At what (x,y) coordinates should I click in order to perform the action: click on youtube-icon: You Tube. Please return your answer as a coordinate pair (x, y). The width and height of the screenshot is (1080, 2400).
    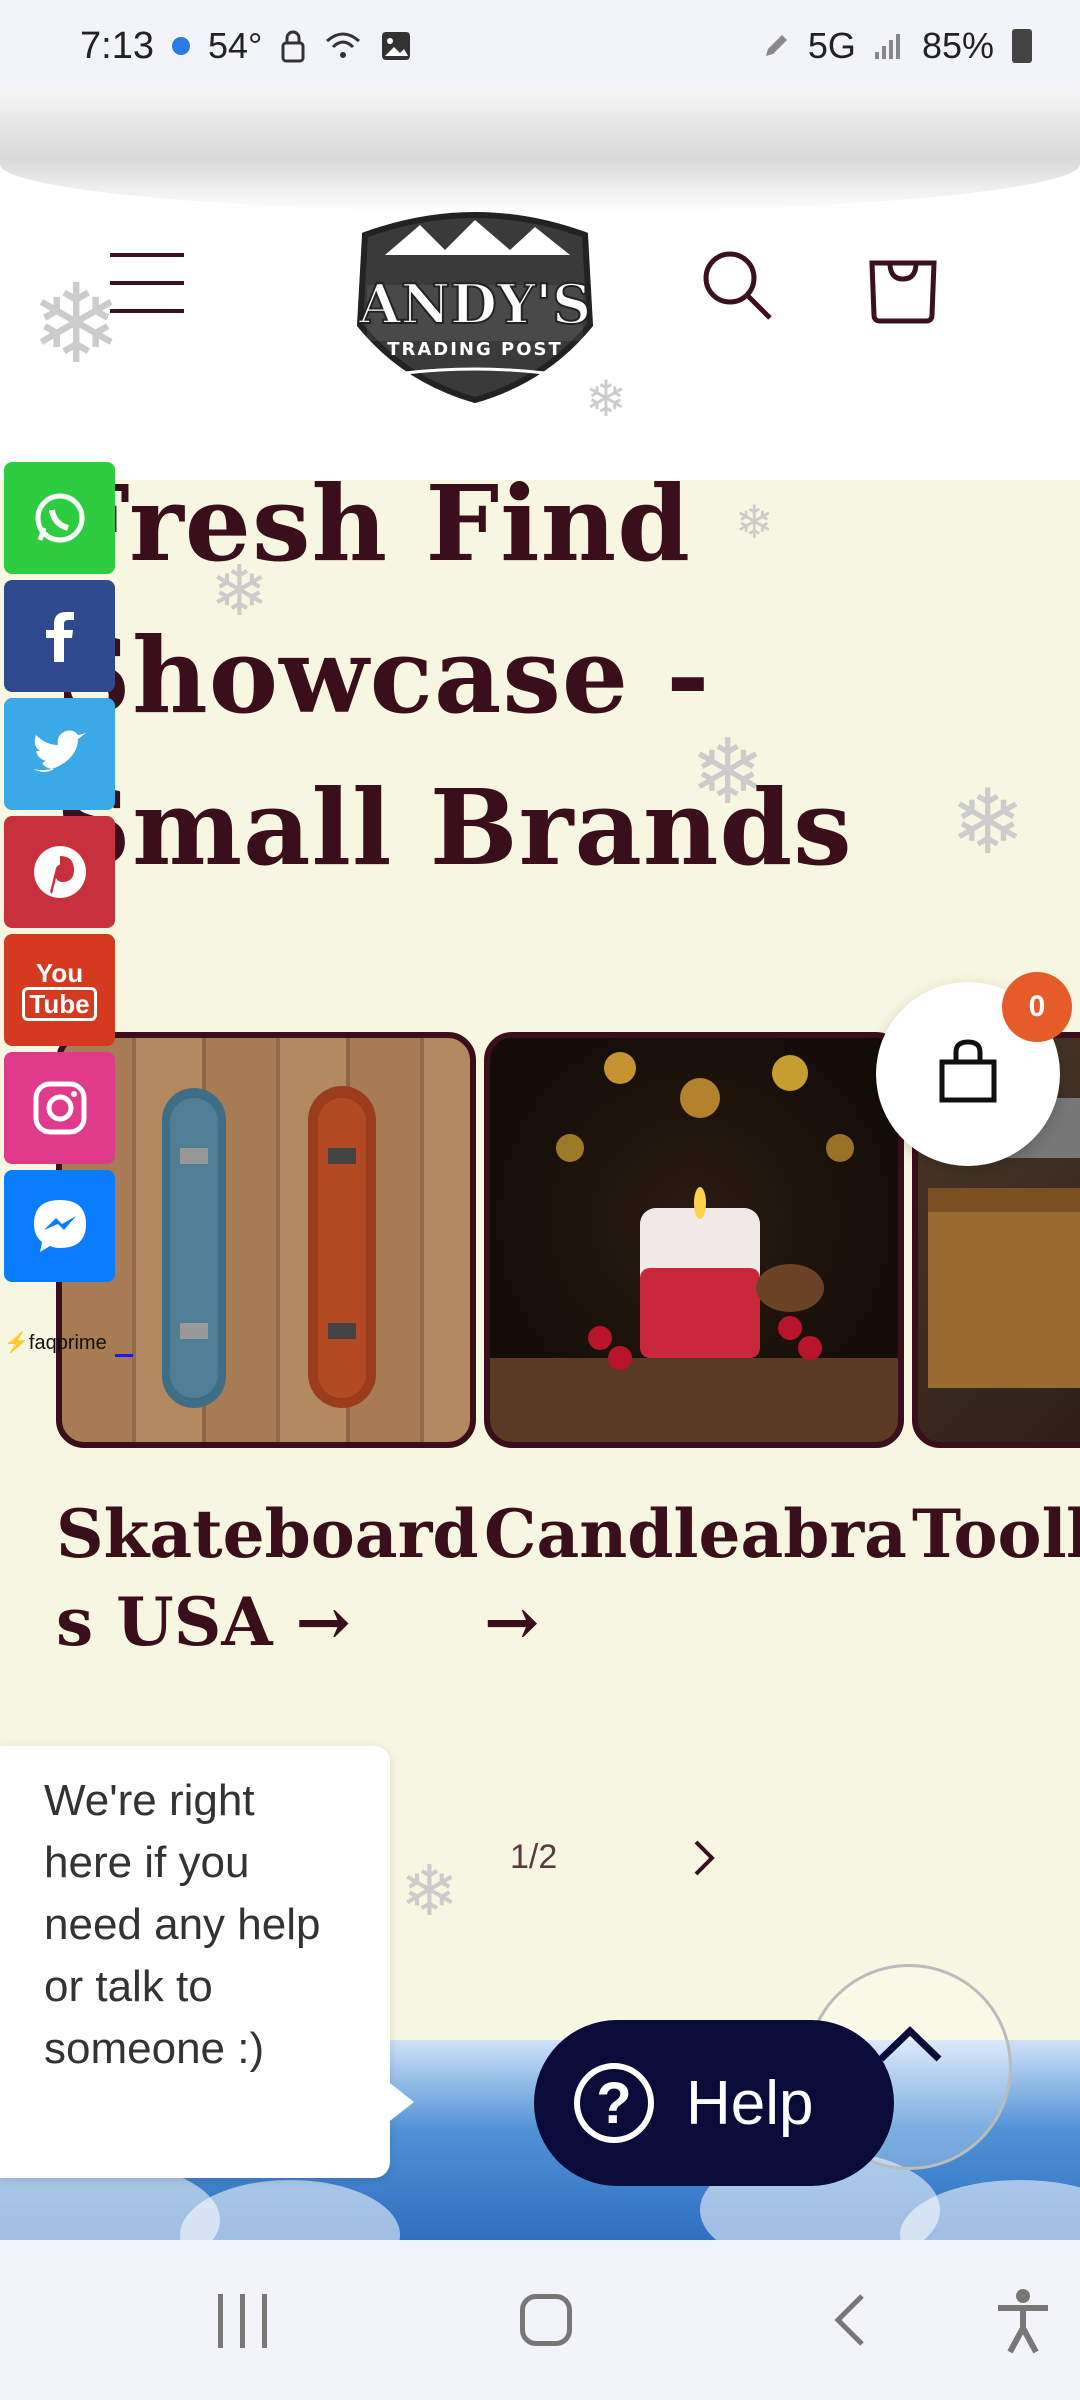
    Looking at the image, I should click on (59, 990).